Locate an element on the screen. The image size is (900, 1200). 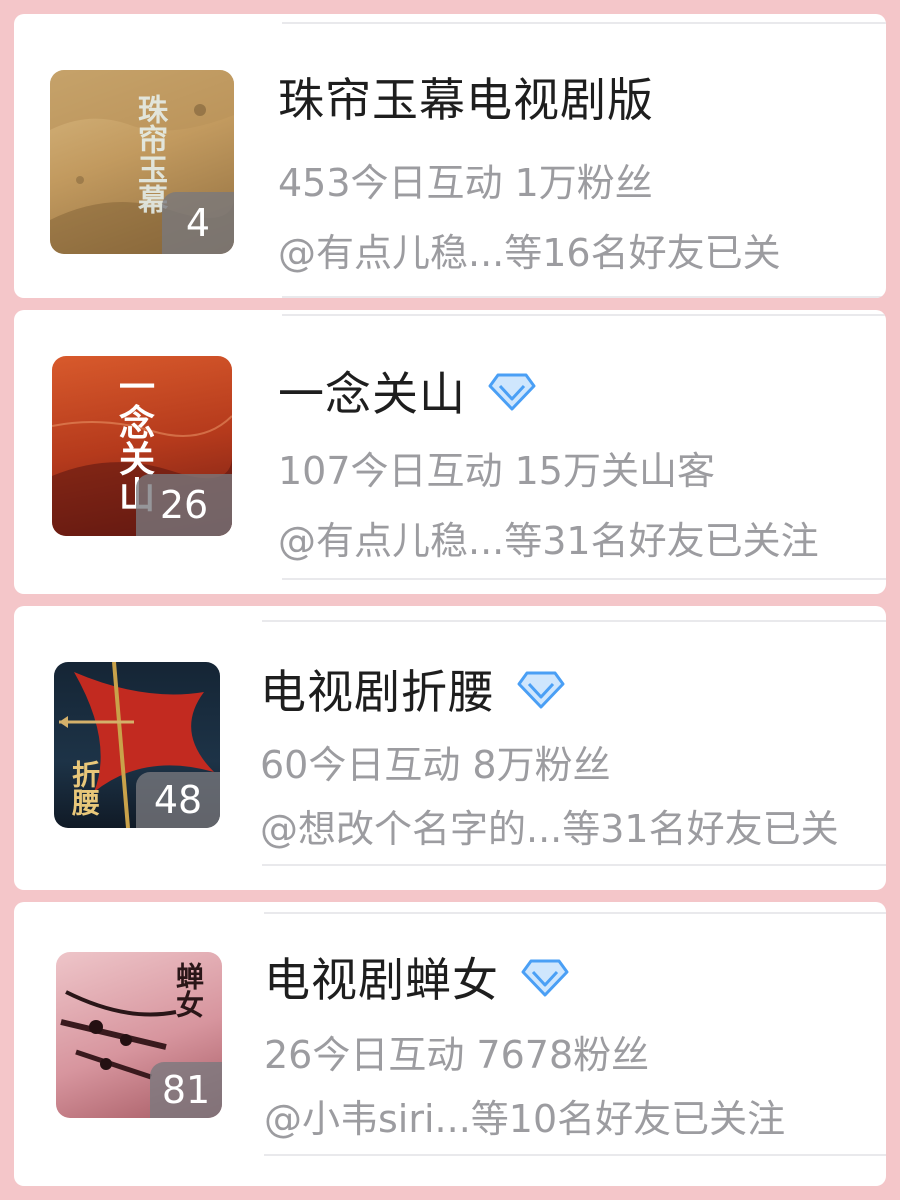
topic-cover-image: 珠帘玉幕 4 is located at coordinates (142, 162).